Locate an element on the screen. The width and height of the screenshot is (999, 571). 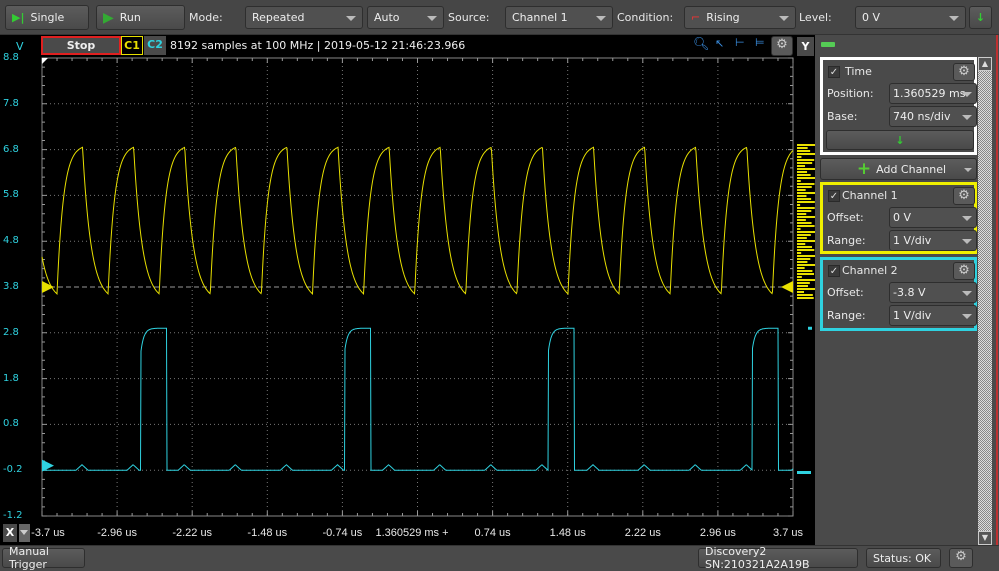
channel2-gear-icon: ⚙ is located at coordinates (964, 271).